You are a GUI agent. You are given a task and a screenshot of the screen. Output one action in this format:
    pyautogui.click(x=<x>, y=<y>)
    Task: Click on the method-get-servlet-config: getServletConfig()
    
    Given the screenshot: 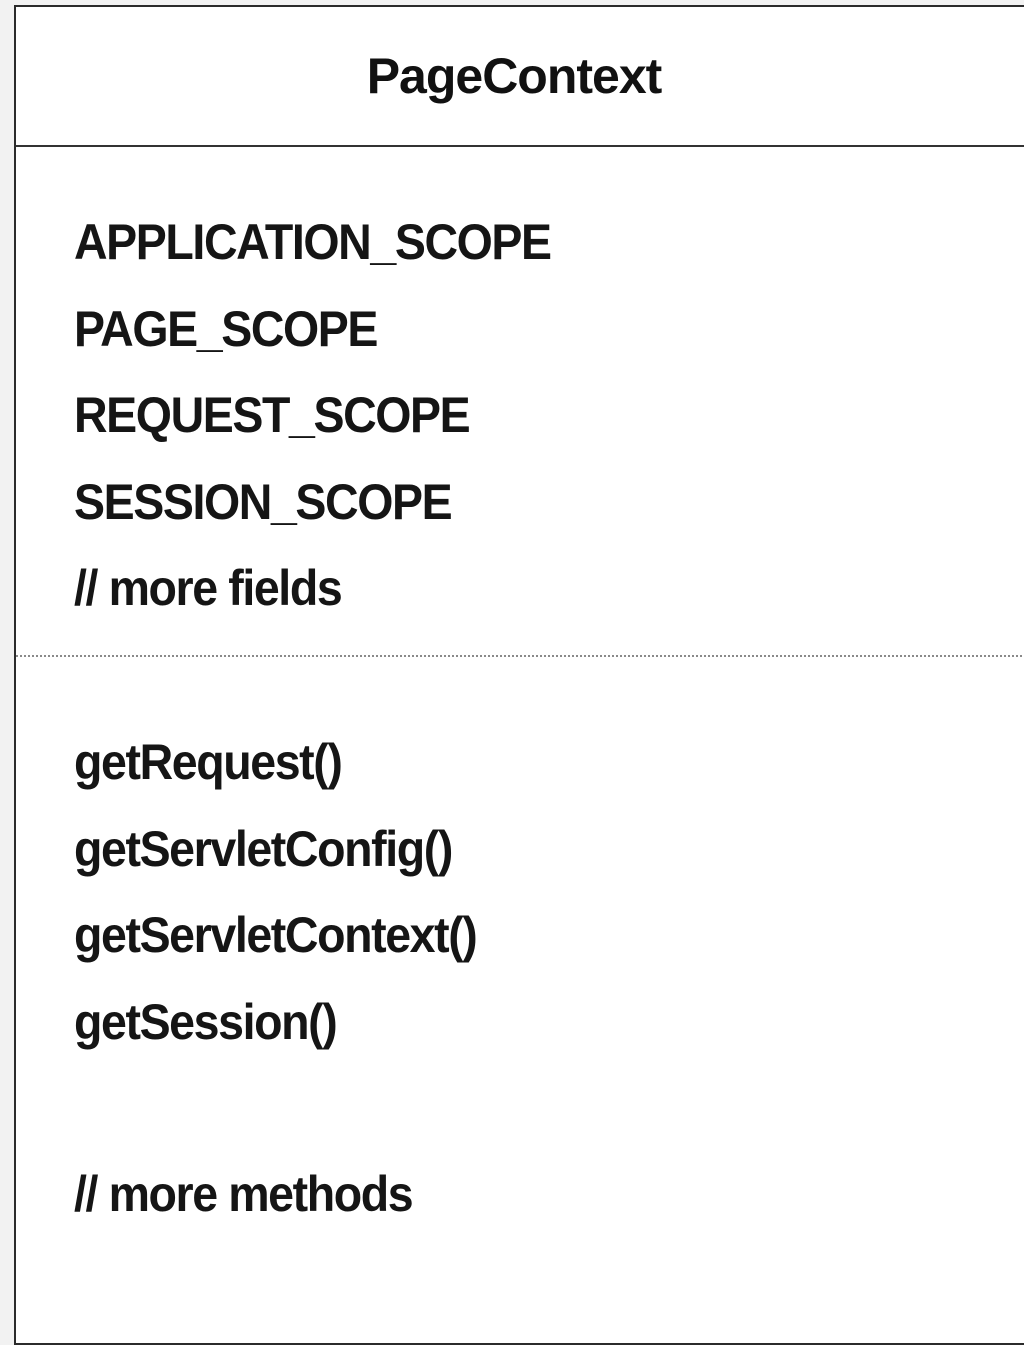 What is the action you would take?
    pyautogui.click(x=263, y=848)
    